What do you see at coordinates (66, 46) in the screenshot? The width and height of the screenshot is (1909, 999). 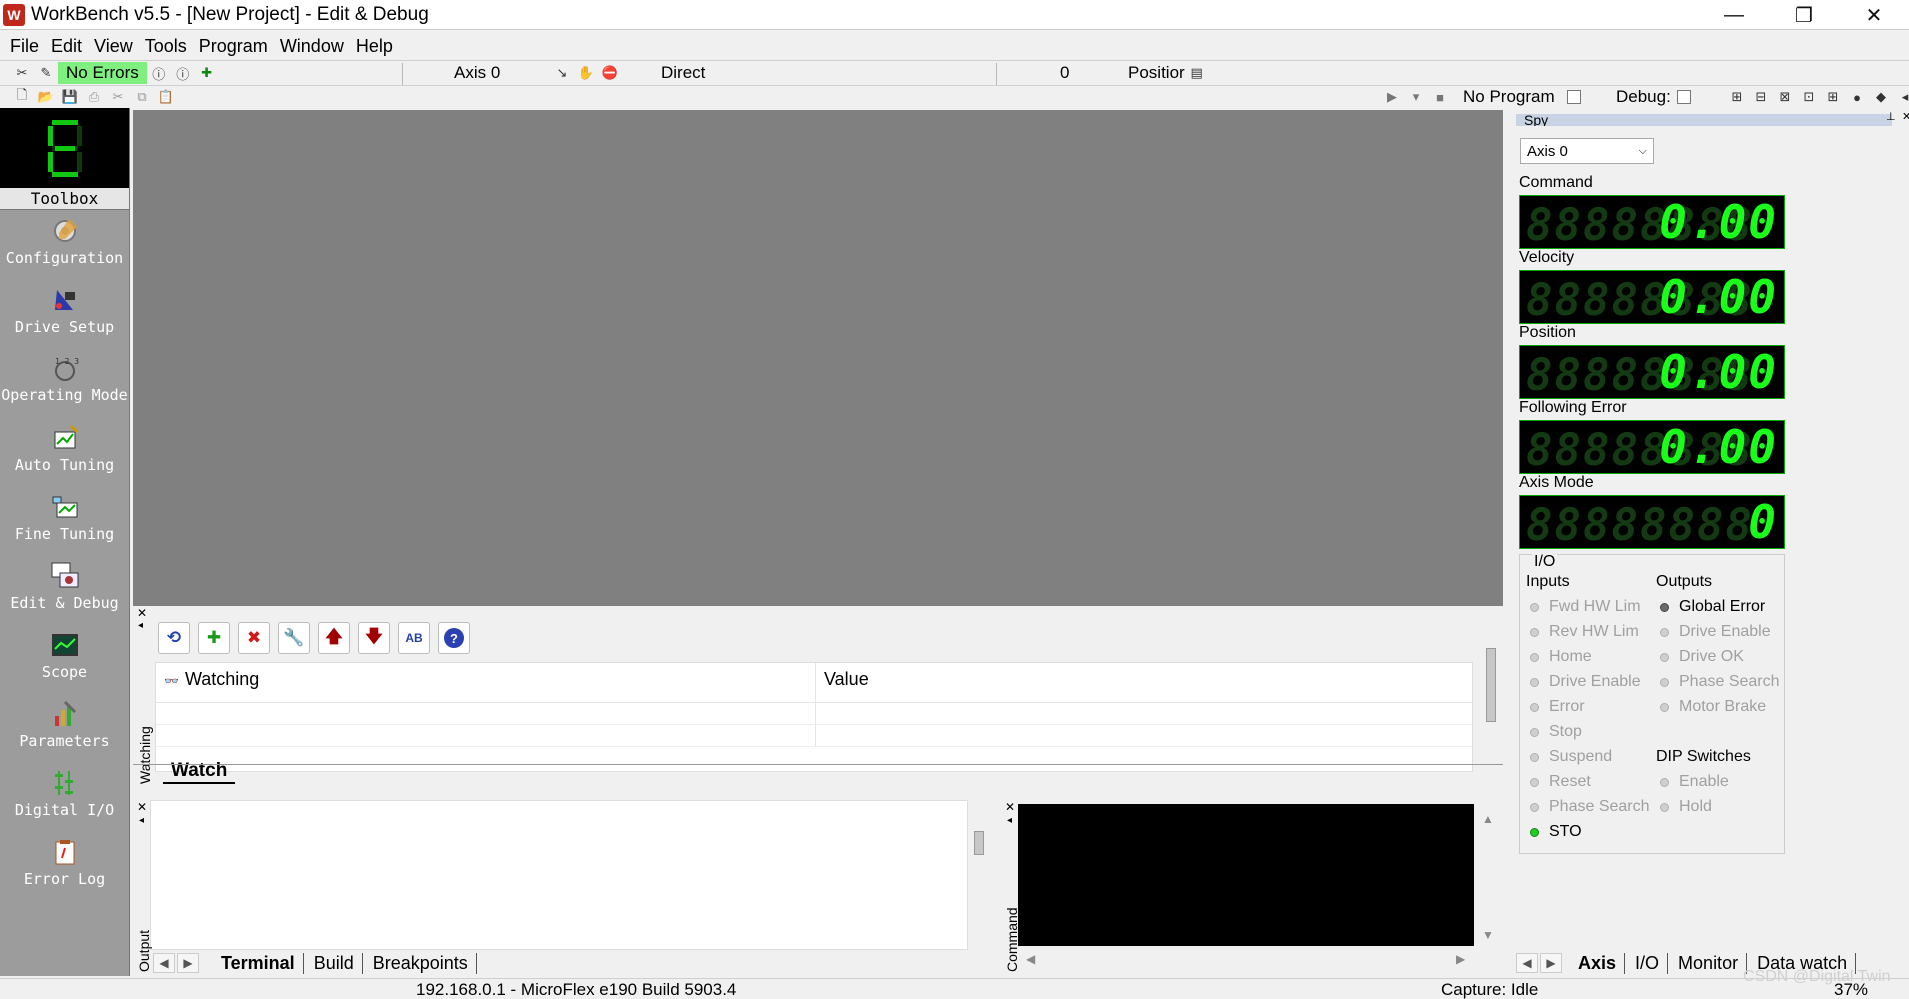 I see `menu-edit: Edit` at bounding box center [66, 46].